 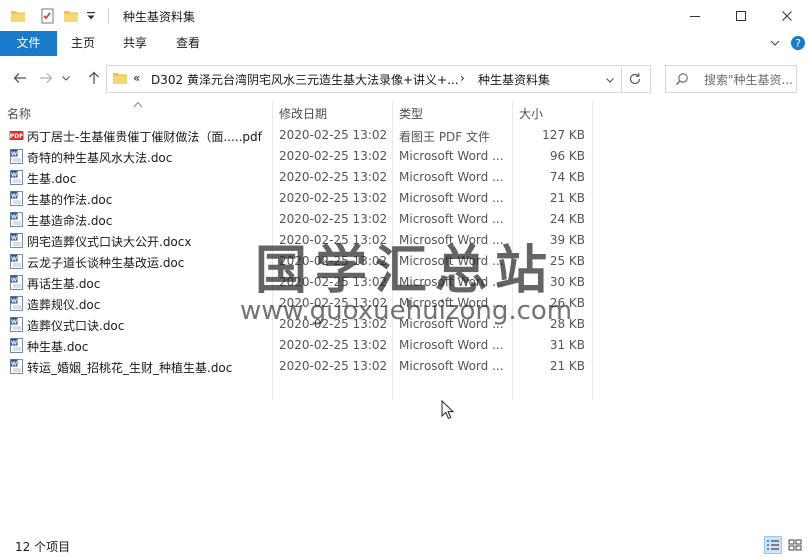 What do you see at coordinates (28, 43) in the screenshot?
I see `tab-file: 文件` at bounding box center [28, 43].